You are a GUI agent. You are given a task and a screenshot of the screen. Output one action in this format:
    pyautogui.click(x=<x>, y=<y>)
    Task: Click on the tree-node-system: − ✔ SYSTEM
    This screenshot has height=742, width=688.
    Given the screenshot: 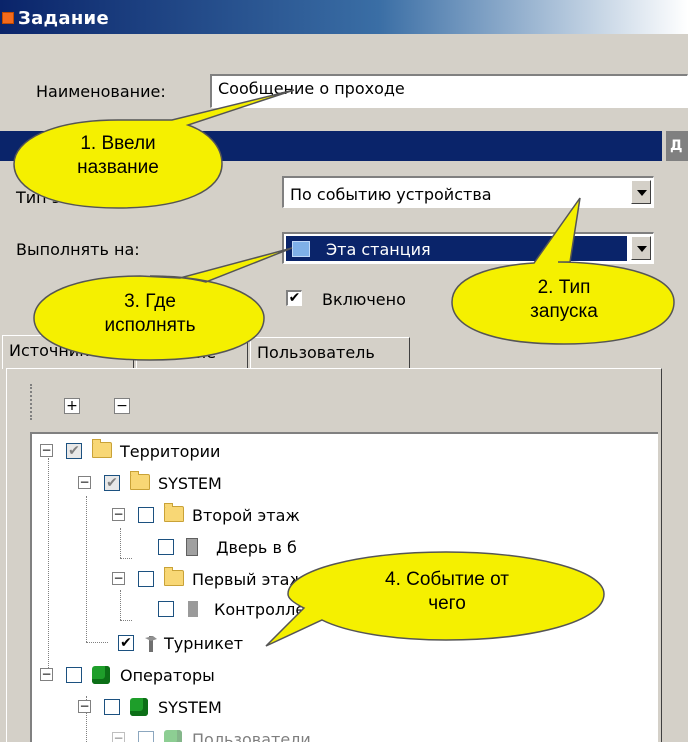 What is the action you would take?
    pyautogui.click(x=228, y=483)
    